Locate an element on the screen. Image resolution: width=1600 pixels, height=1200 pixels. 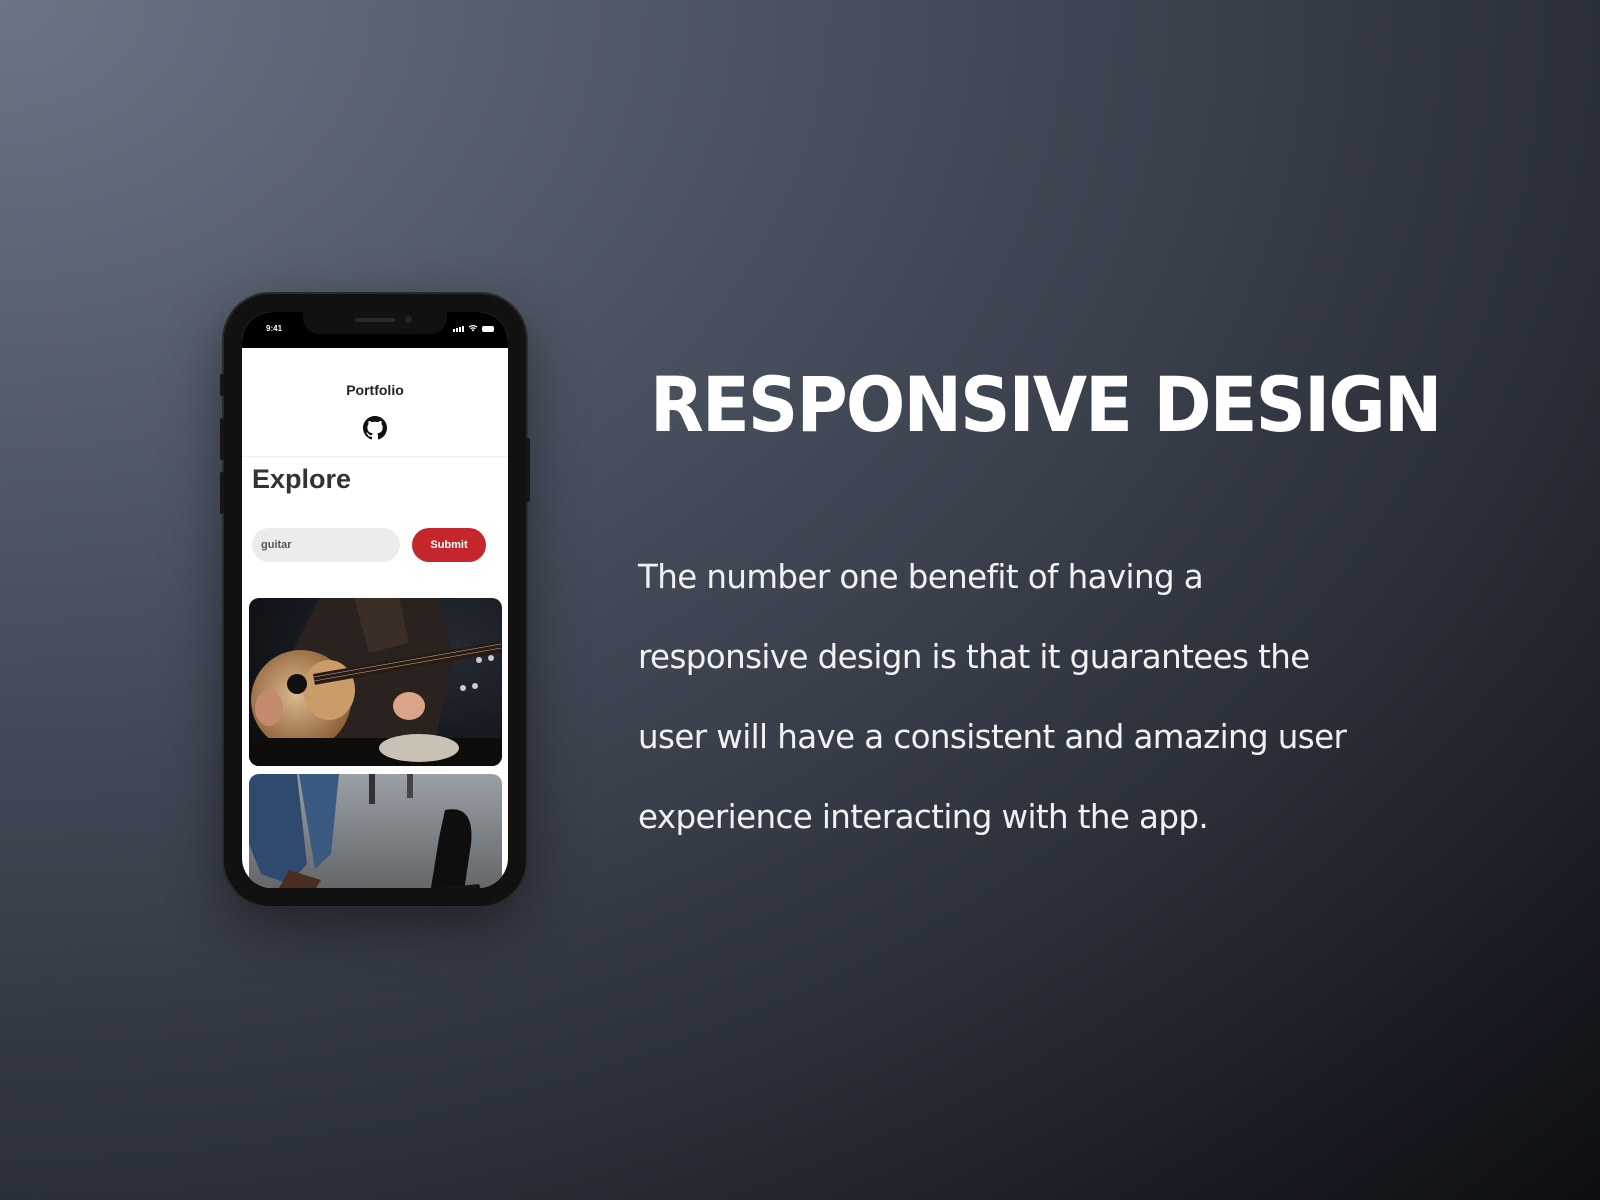
github-icon is located at coordinates (375, 428).